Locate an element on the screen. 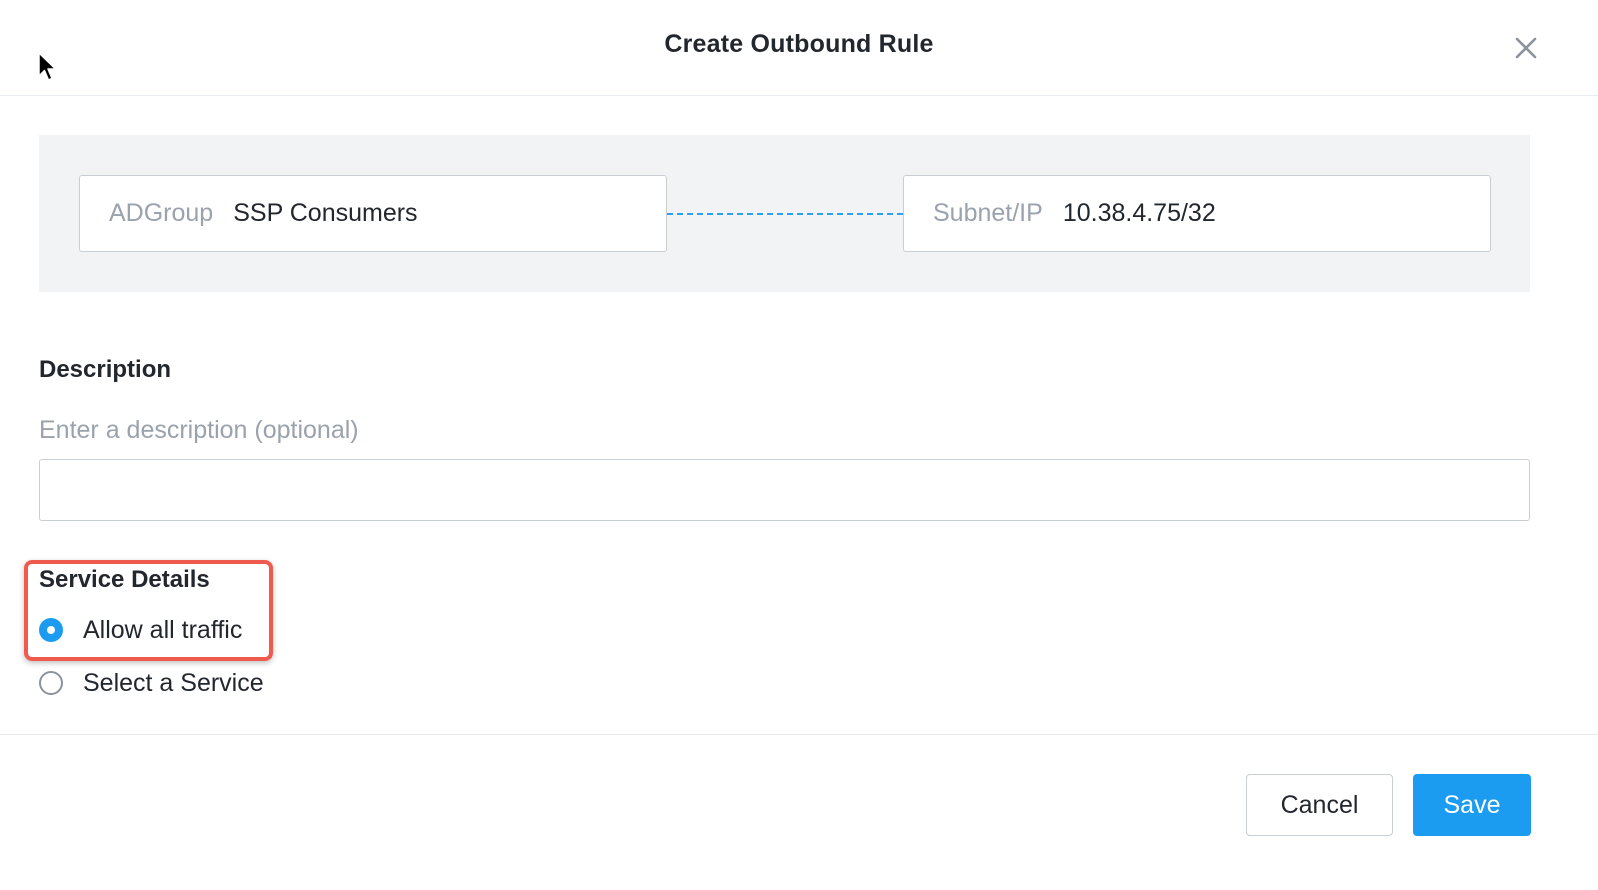 The image size is (1598, 890). radio-selected-icon is located at coordinates (51, 630).